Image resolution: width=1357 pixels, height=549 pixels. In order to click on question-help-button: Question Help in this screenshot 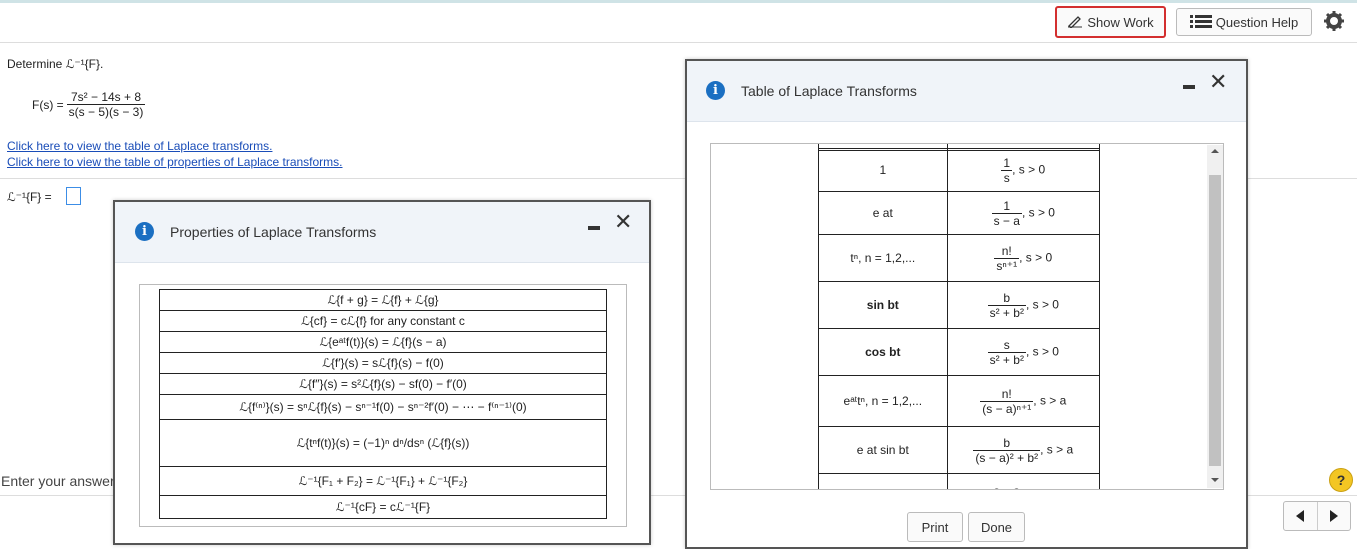, I will do `click(1244, 22)`.